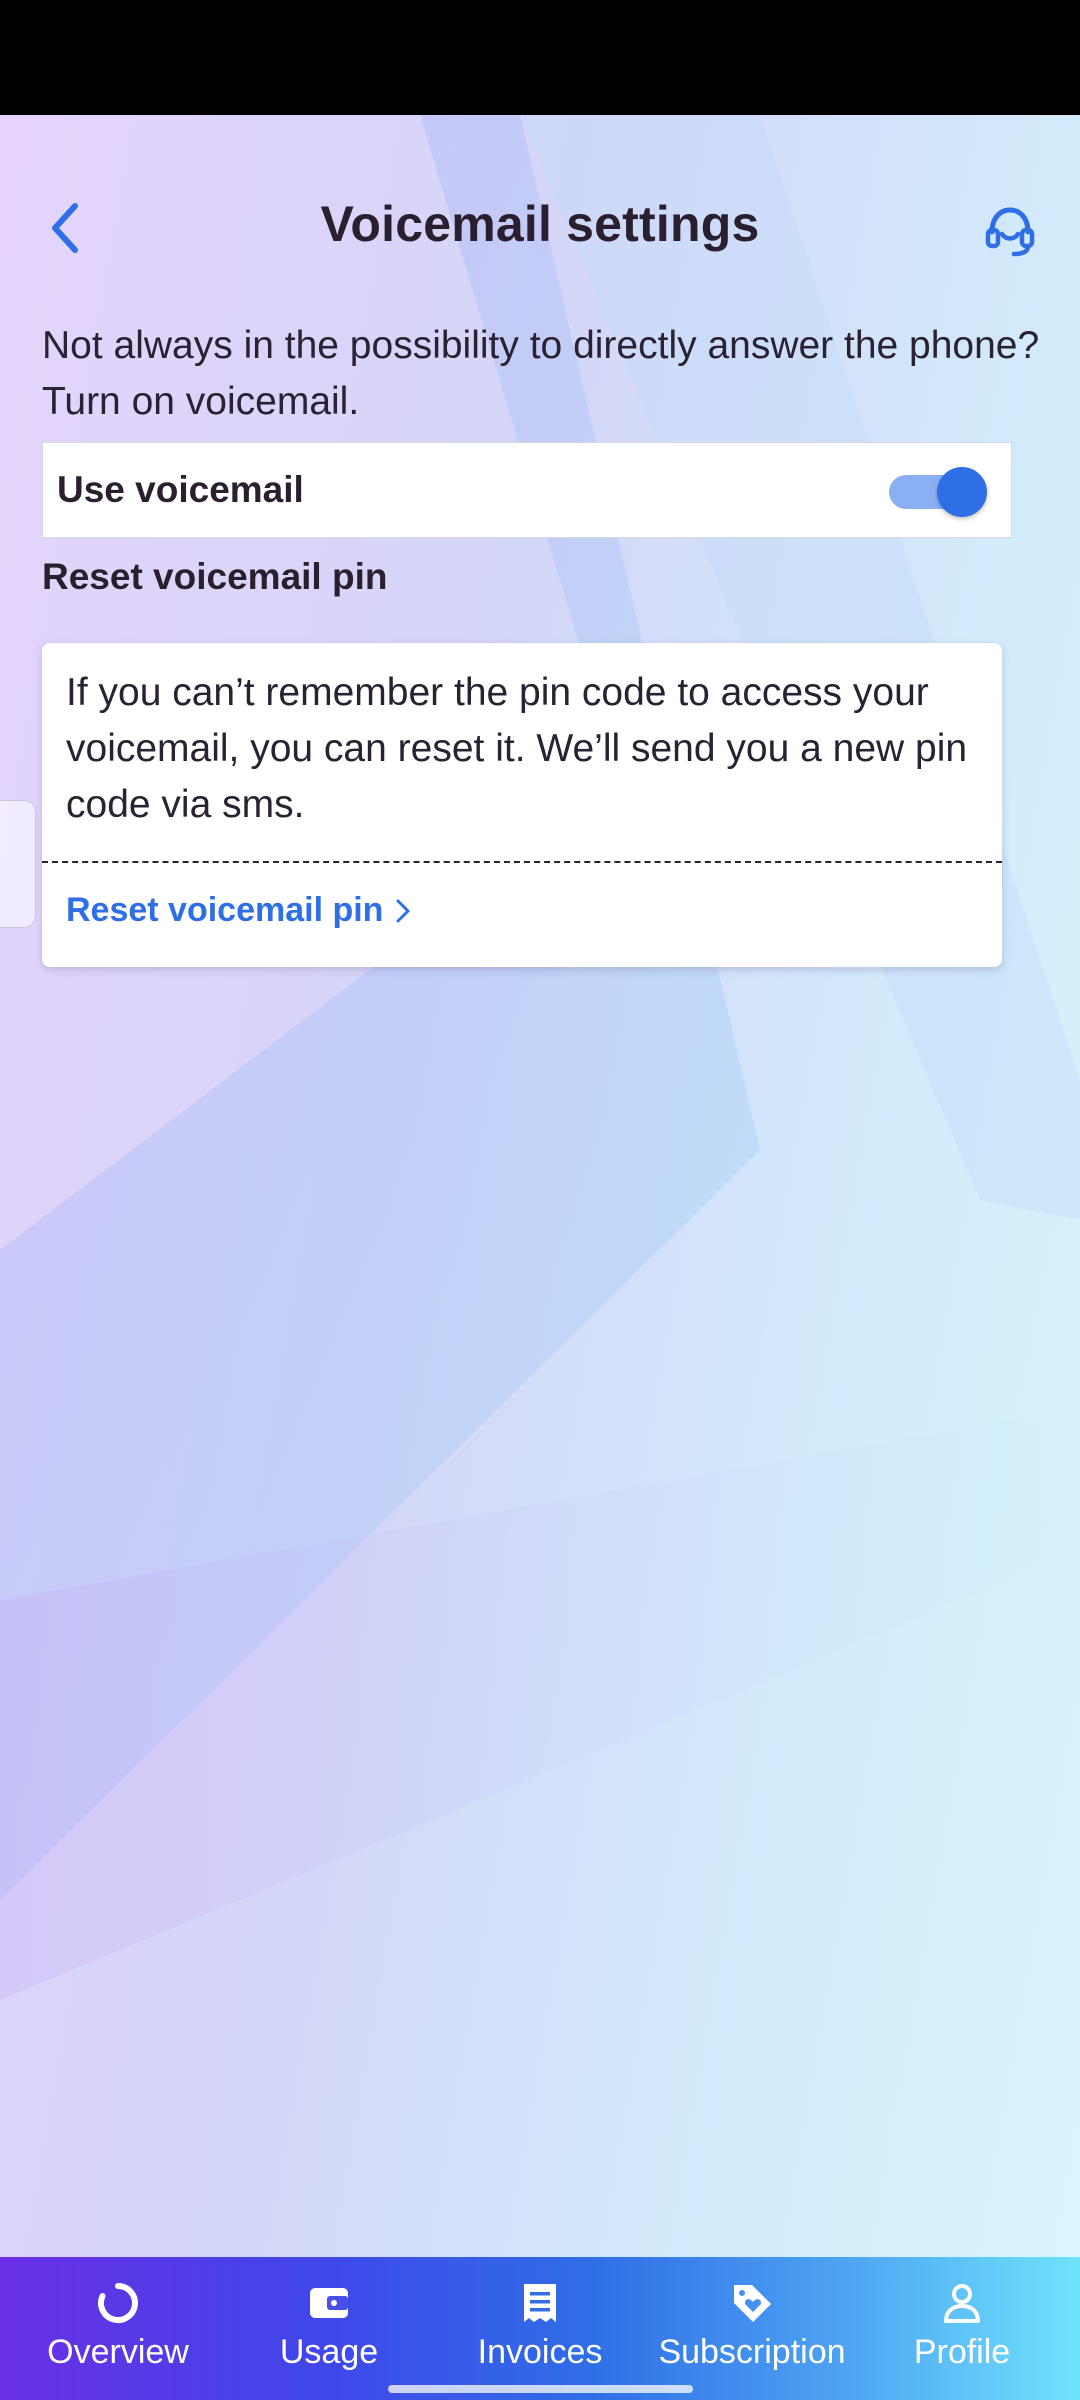 This screenshot has height=2400, width=1080. Describe the element at coordinates (118, 2303) in the screenshot. I see `overview-ring-icon` at that location.